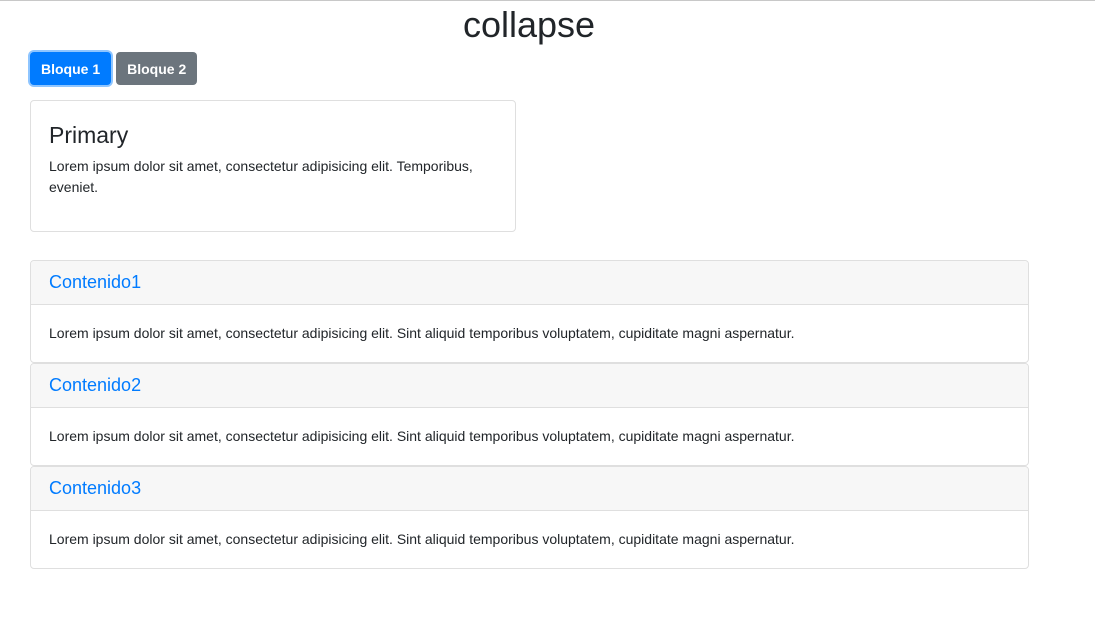  I want to click on bloque-2-button: Bloque 2, so click(157, 68).